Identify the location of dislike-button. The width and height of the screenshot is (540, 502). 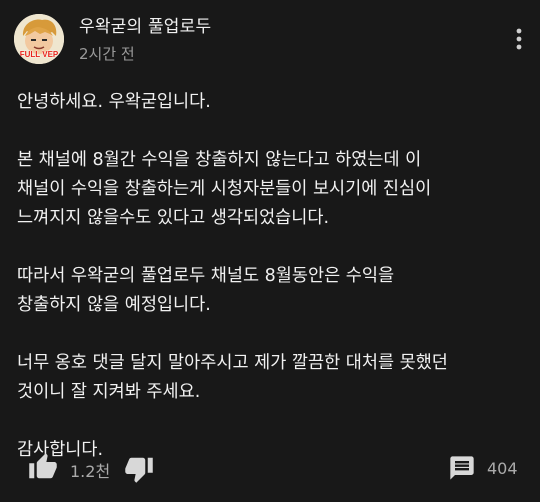
(139, 469).